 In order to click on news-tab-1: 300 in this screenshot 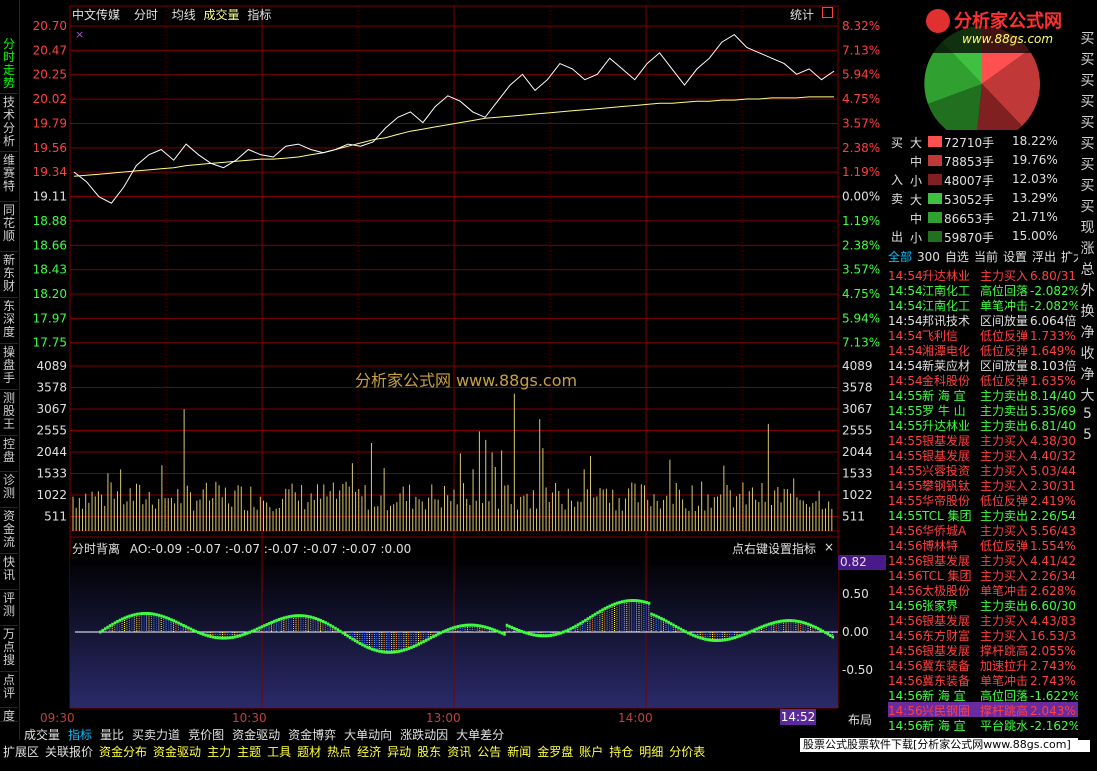, I will do `click(928, 257)`.